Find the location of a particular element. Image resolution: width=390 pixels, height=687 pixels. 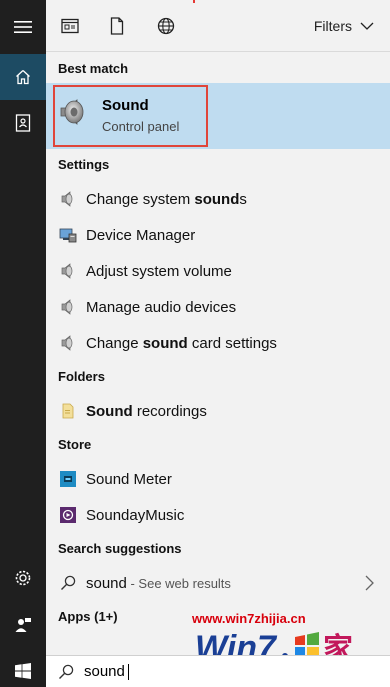

home-button is located at coordinates (23, 77).